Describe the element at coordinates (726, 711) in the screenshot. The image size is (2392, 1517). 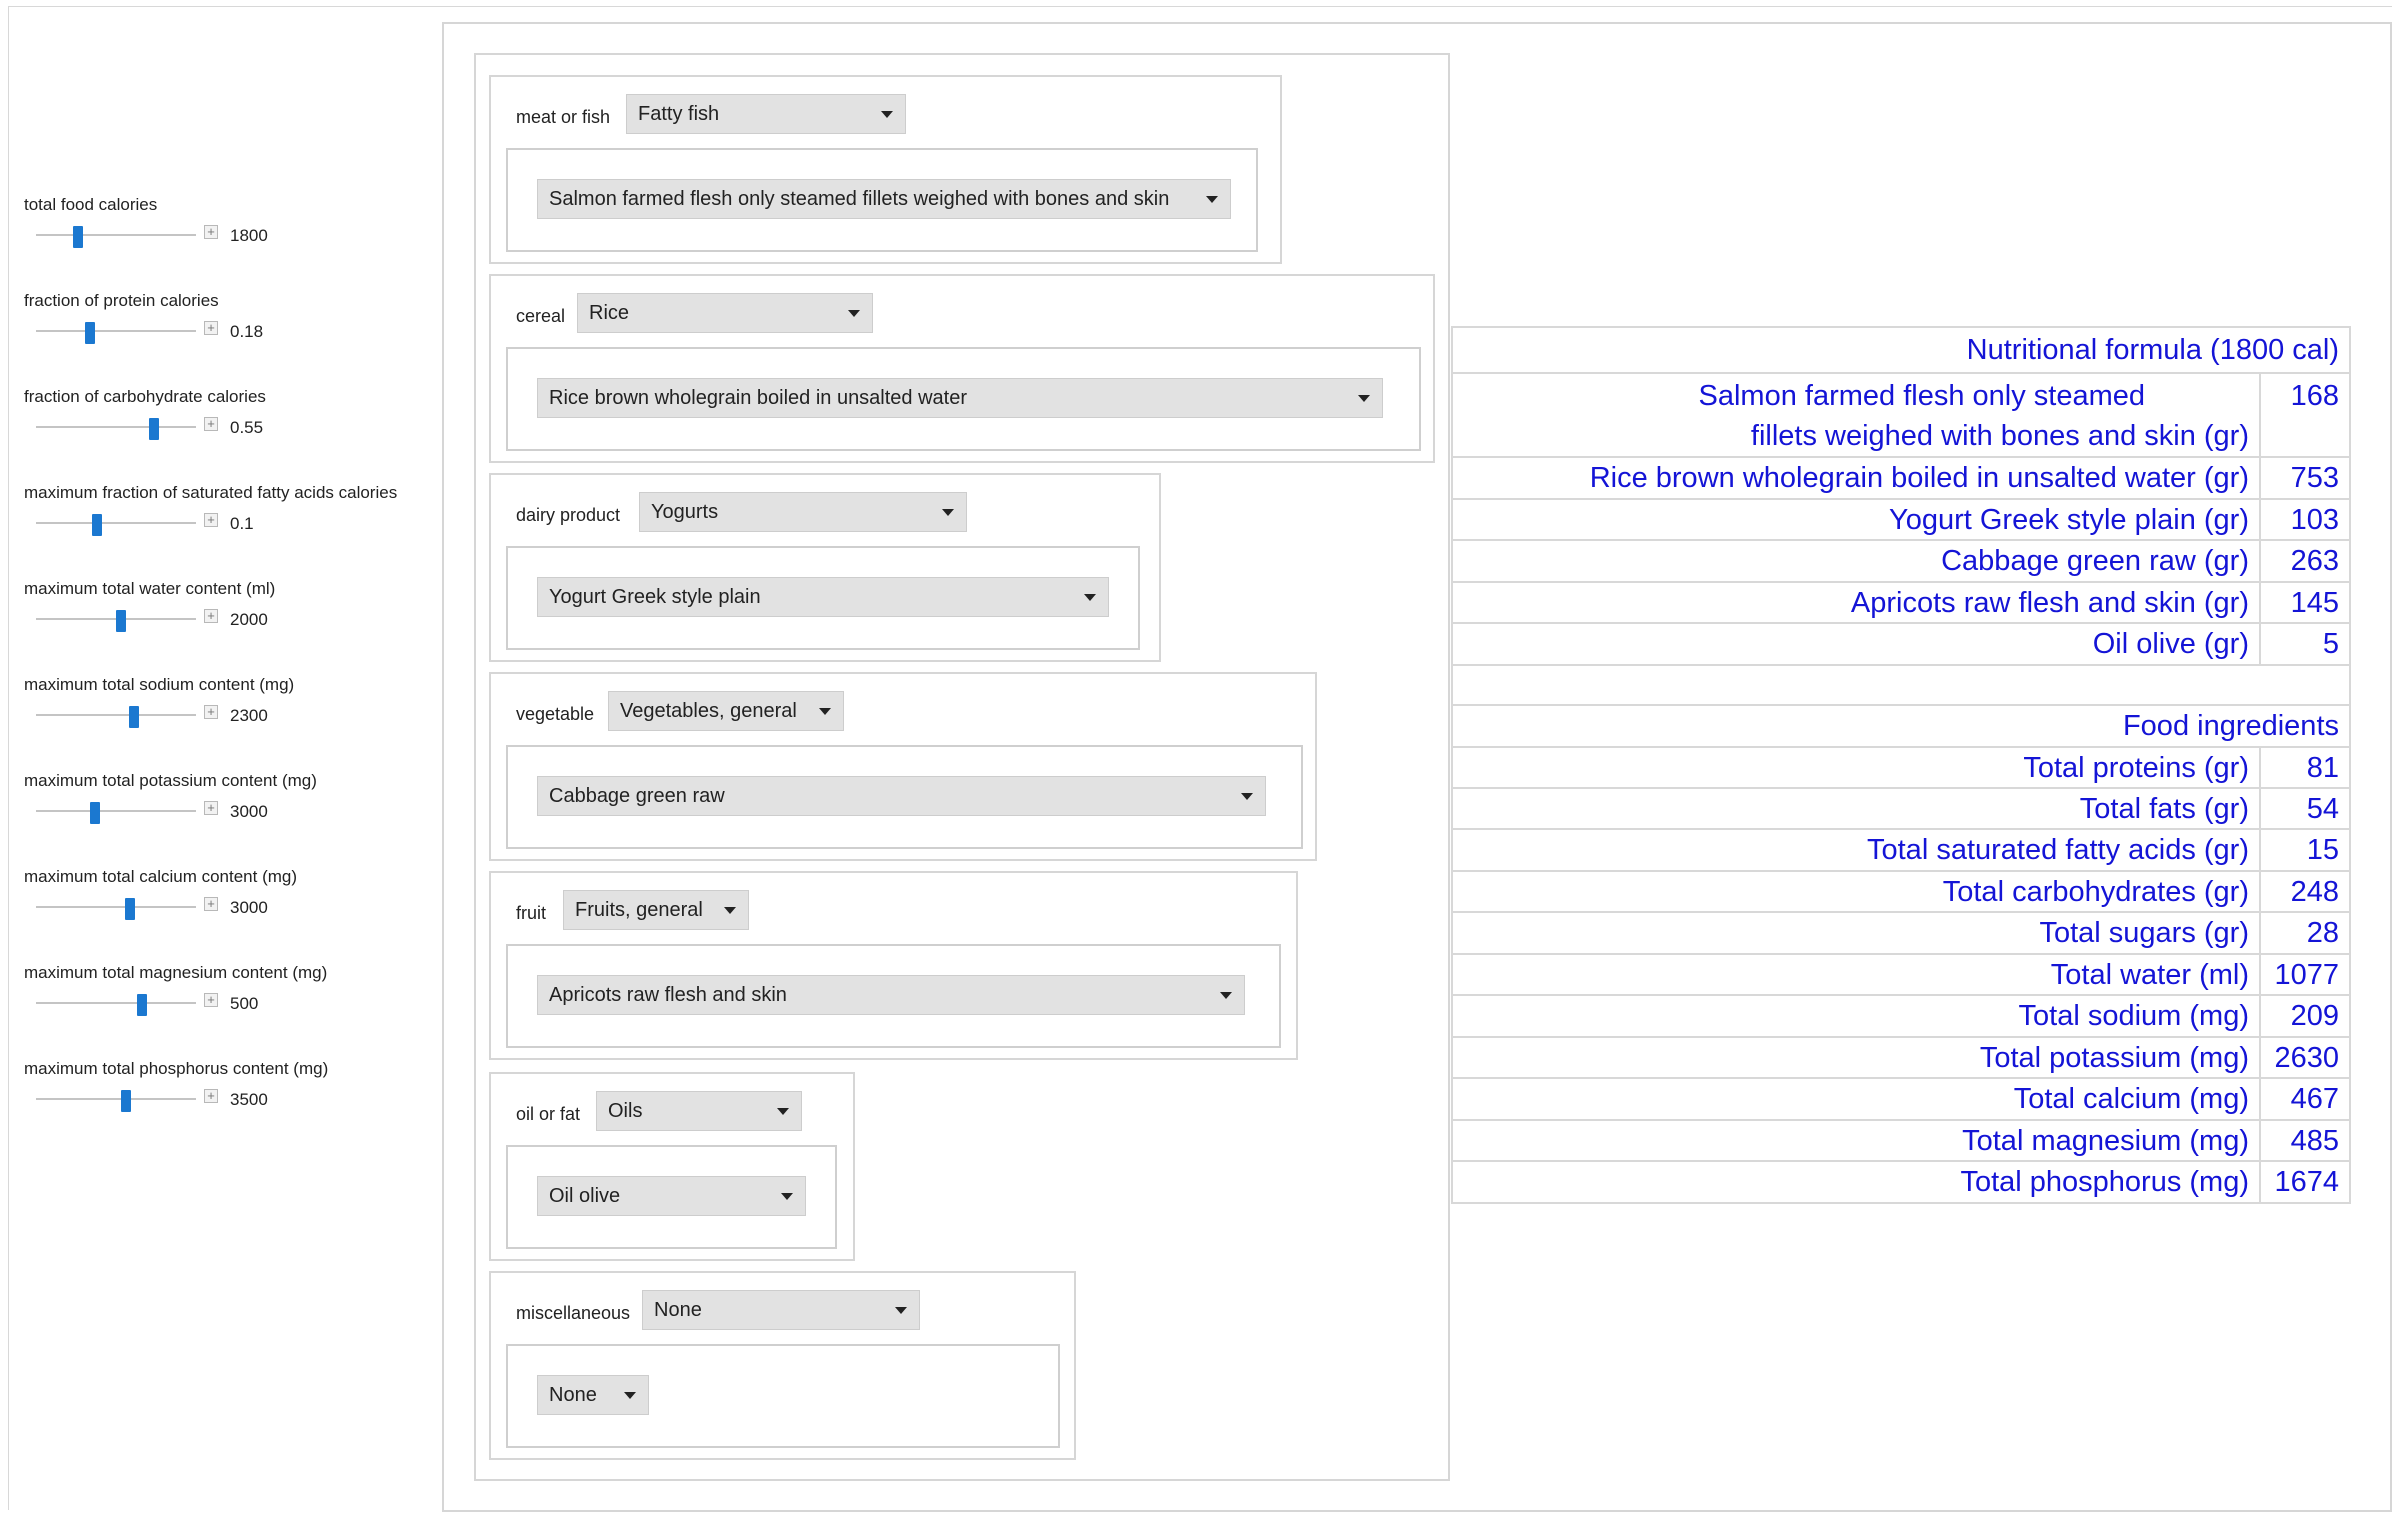
I see `group-dropdown: Vegetables, general` at that location.